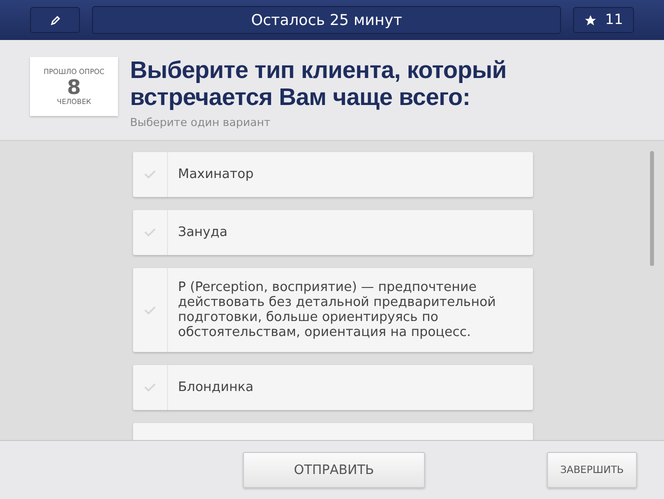  What do you see at coordinates (319, 84) in the screenshot?
I see `question-title: Выберите тип клиента, который встречается Вам чаще всего:` at bounding box center [319, 84].